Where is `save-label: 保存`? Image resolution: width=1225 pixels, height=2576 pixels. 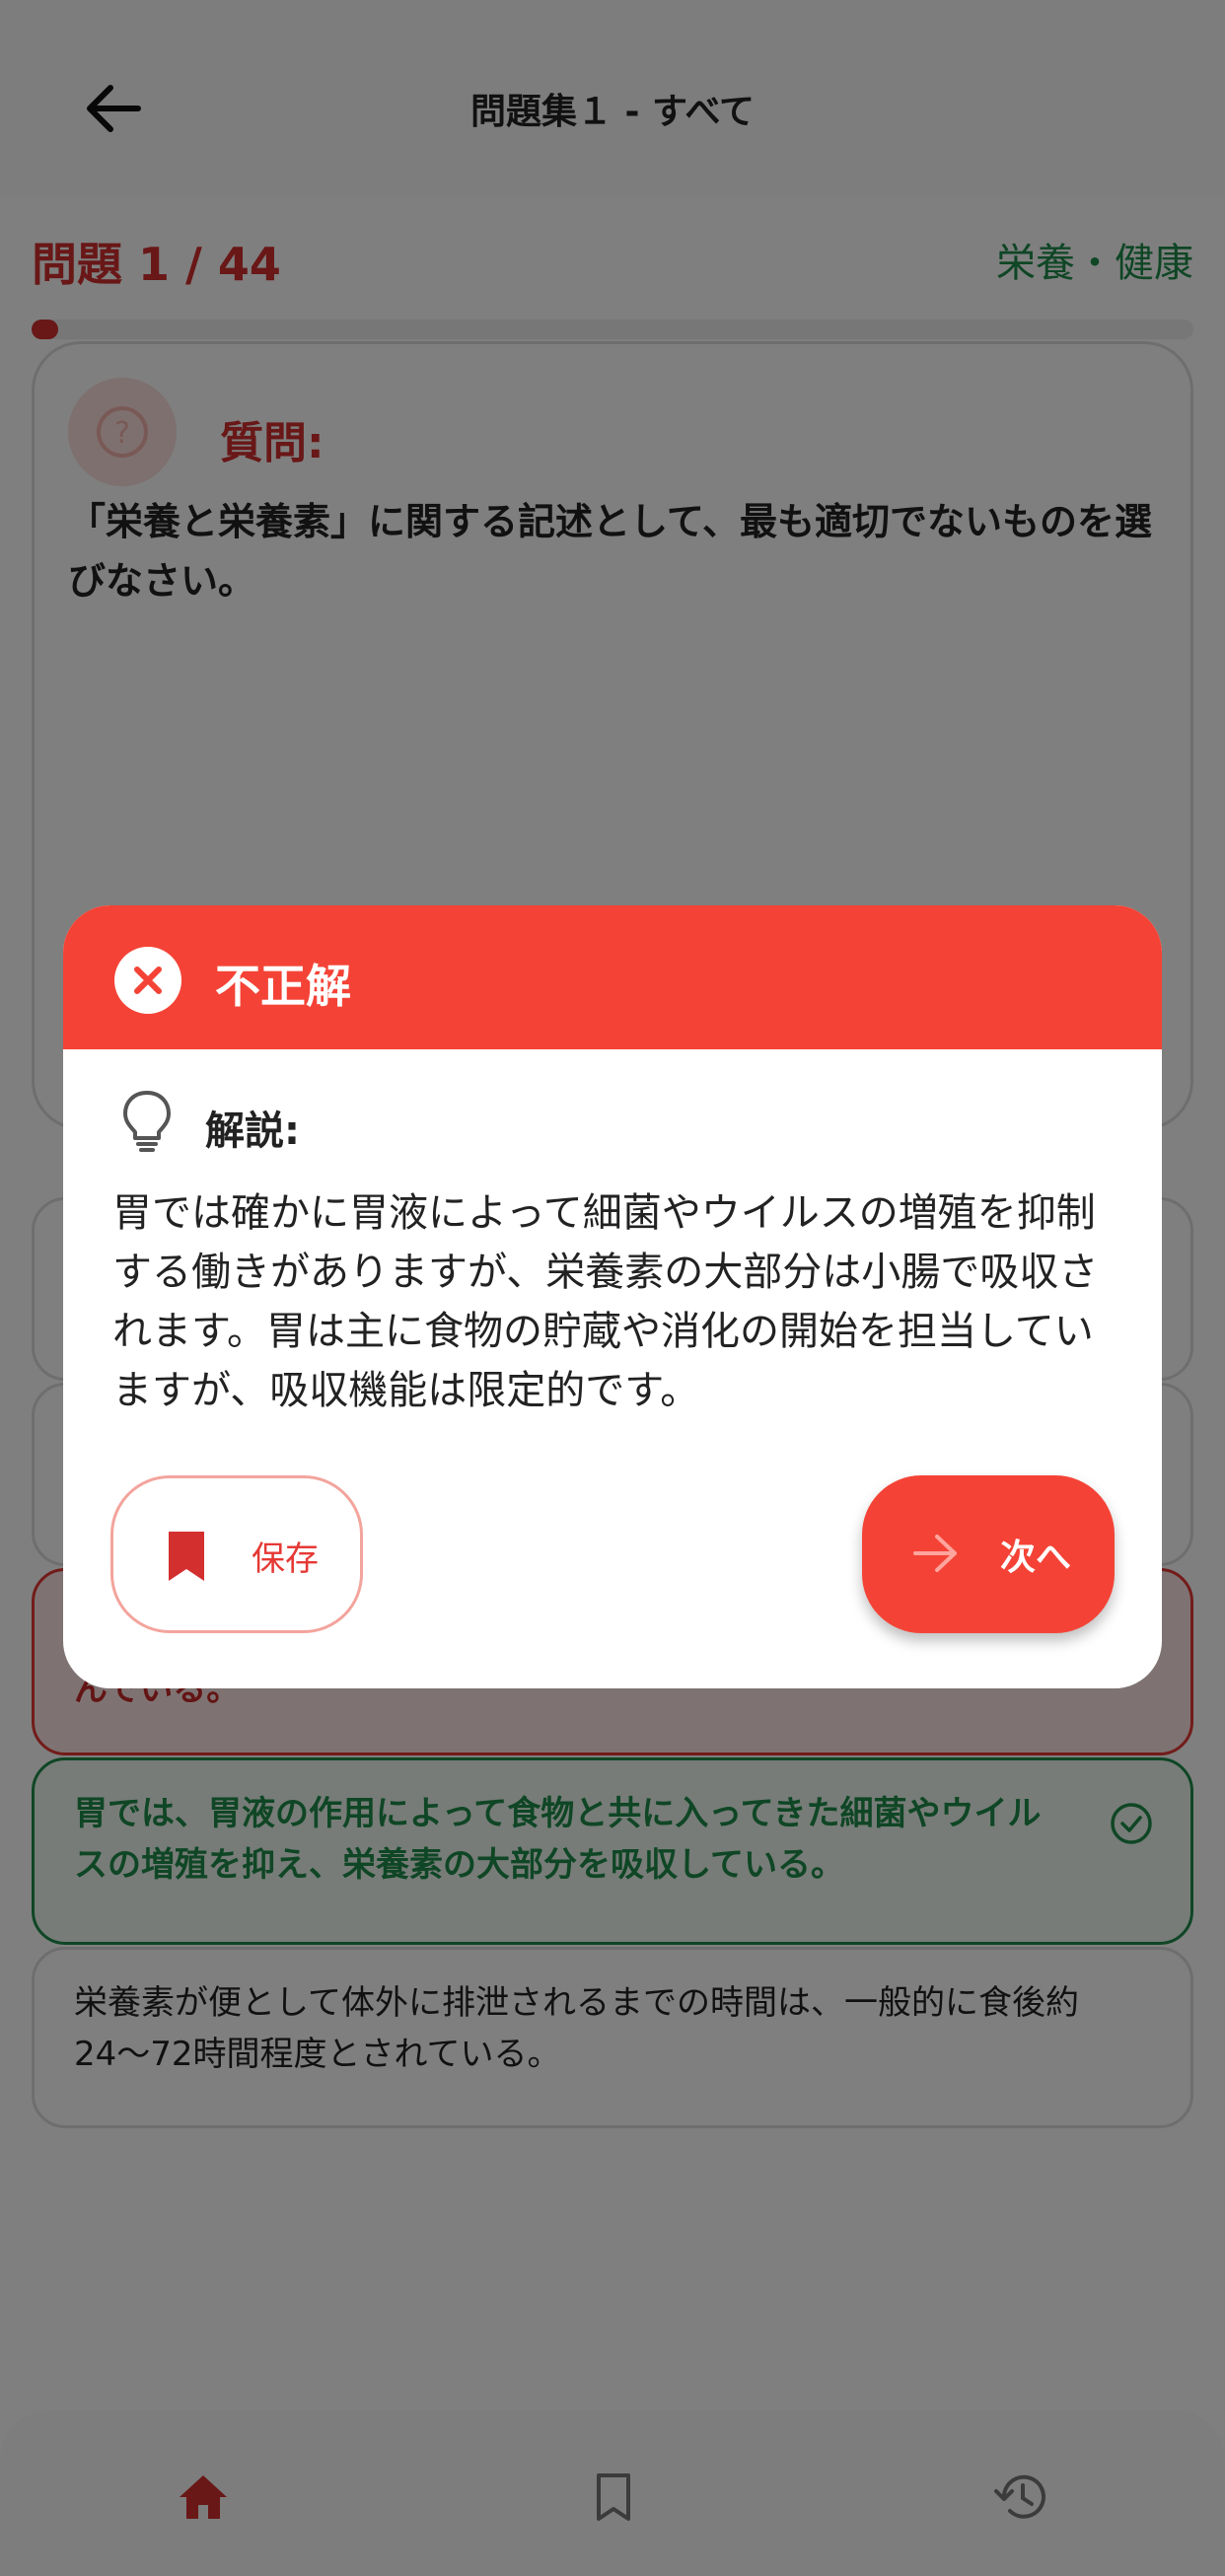
save-label: 保存 is located at coordinates (285, 1559).